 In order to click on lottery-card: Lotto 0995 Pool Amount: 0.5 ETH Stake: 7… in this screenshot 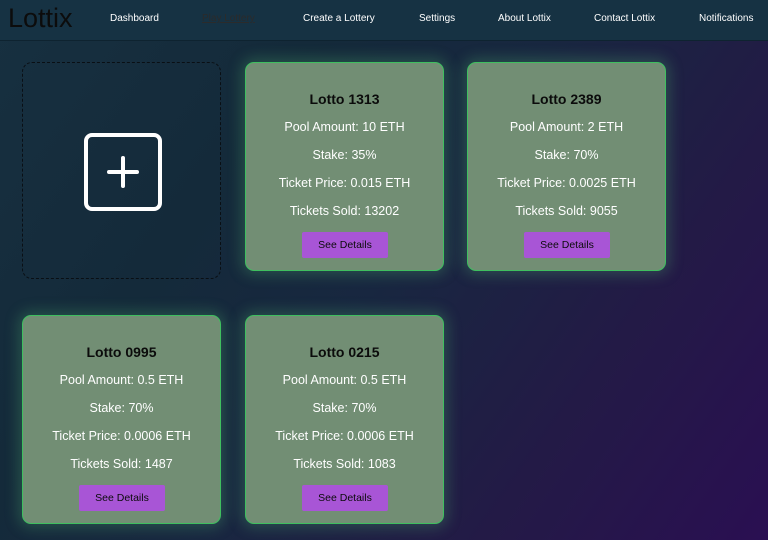, I will do `click(121, 419)`.